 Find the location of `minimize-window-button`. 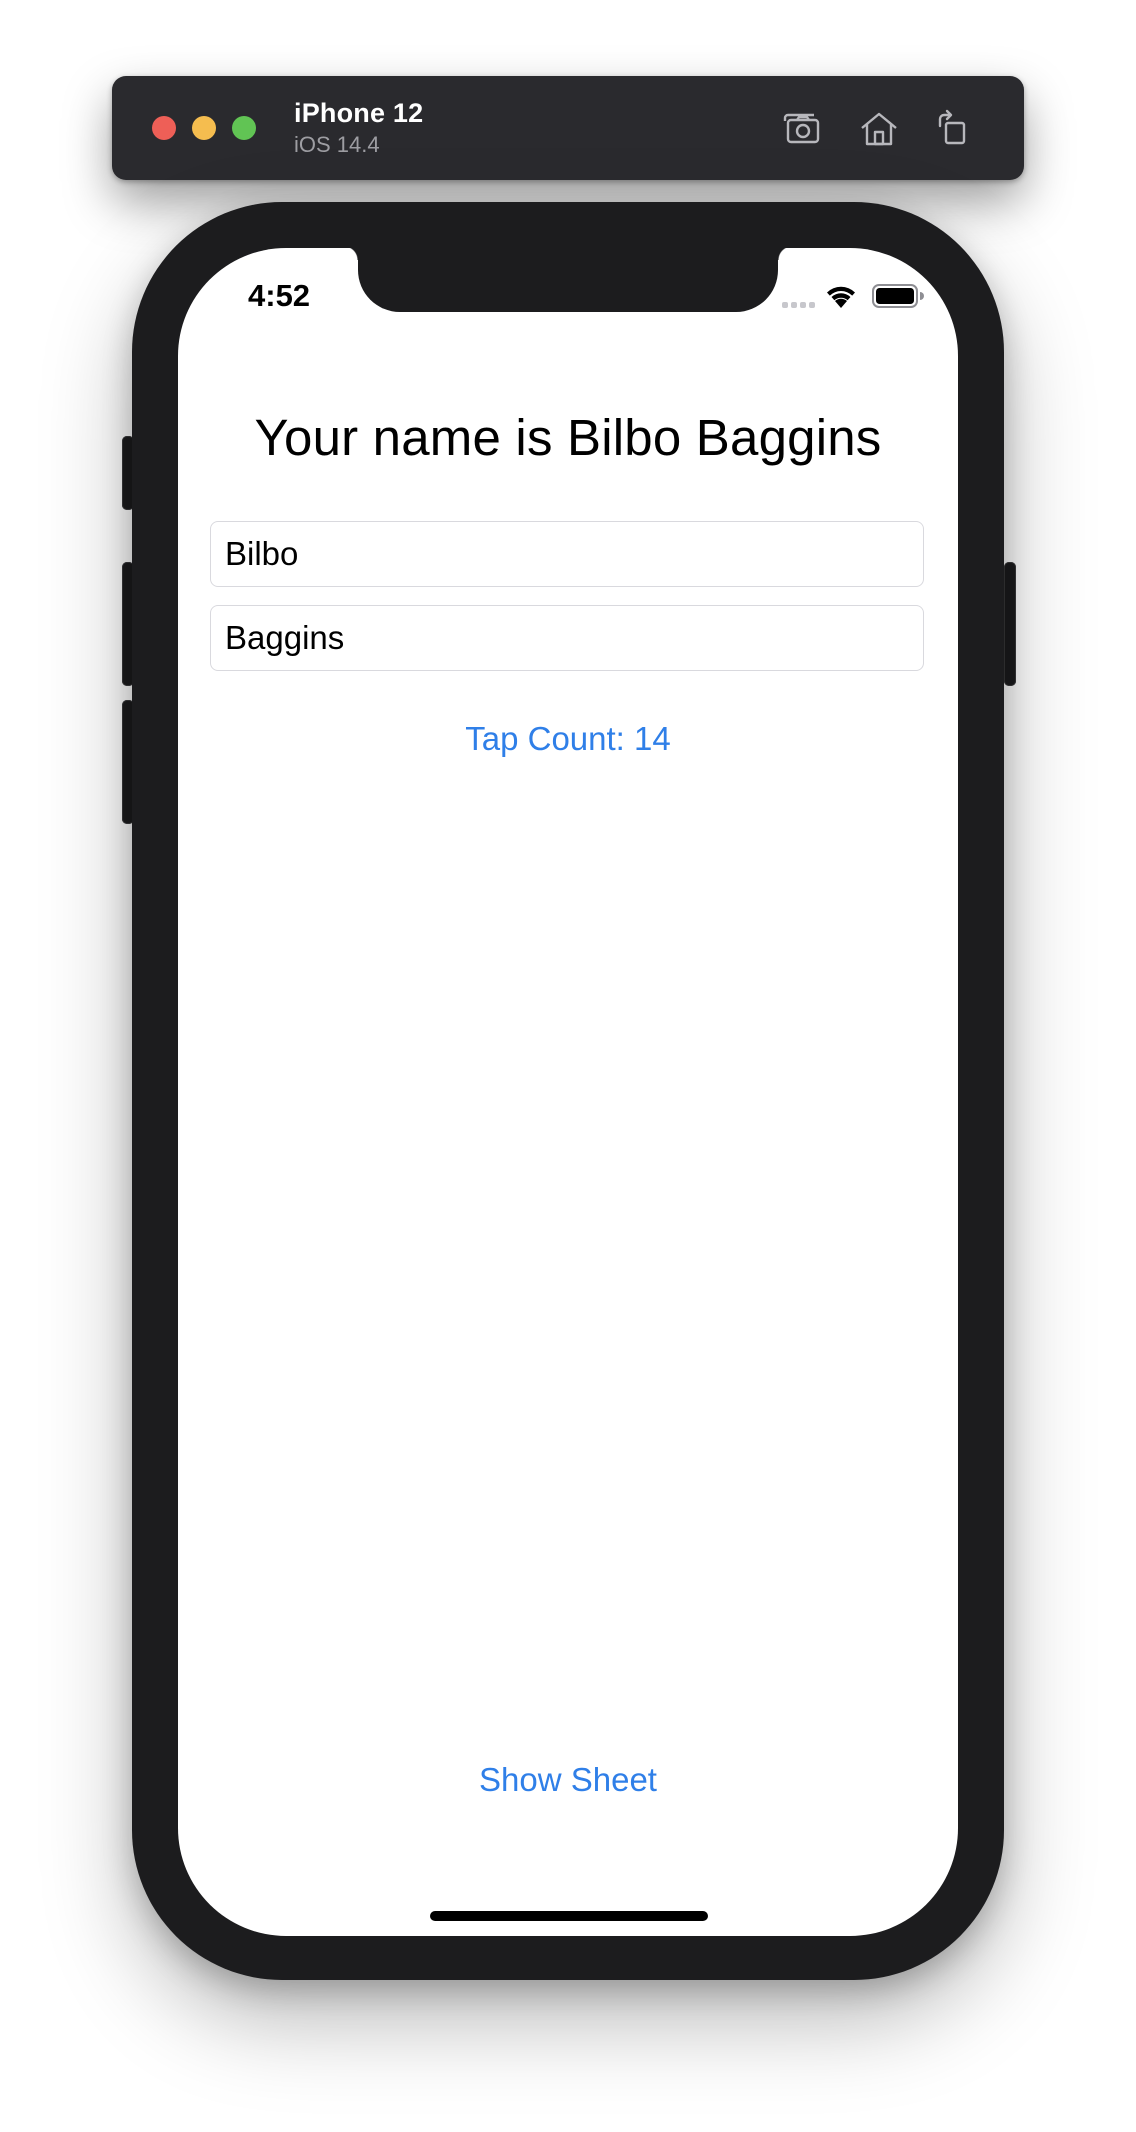

minimize-window-button is located at coordinates (204, 128).